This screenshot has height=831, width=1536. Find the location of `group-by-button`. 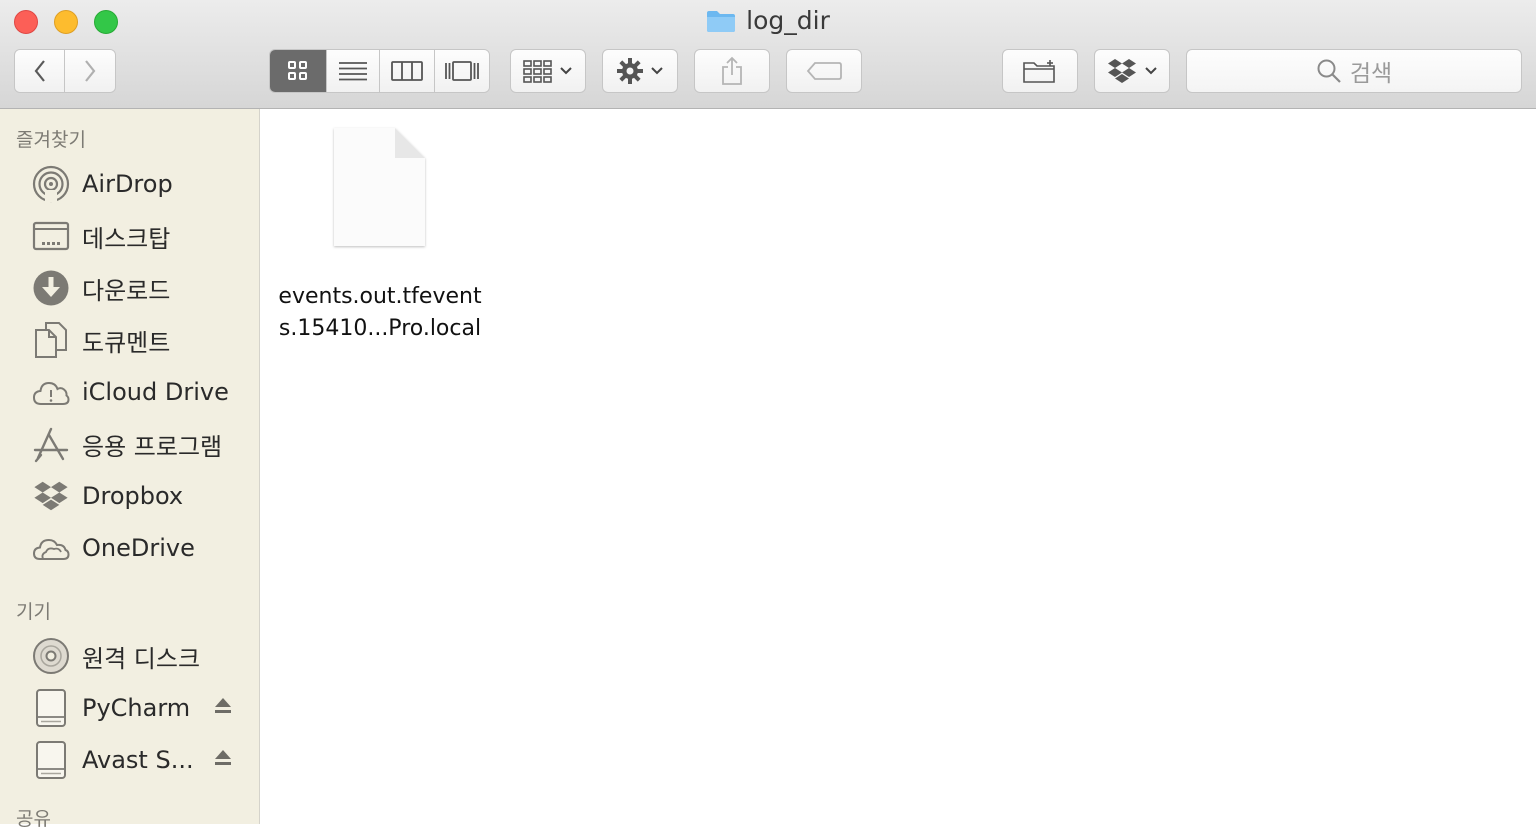

group-by-button is located at coordinates (548, 71).